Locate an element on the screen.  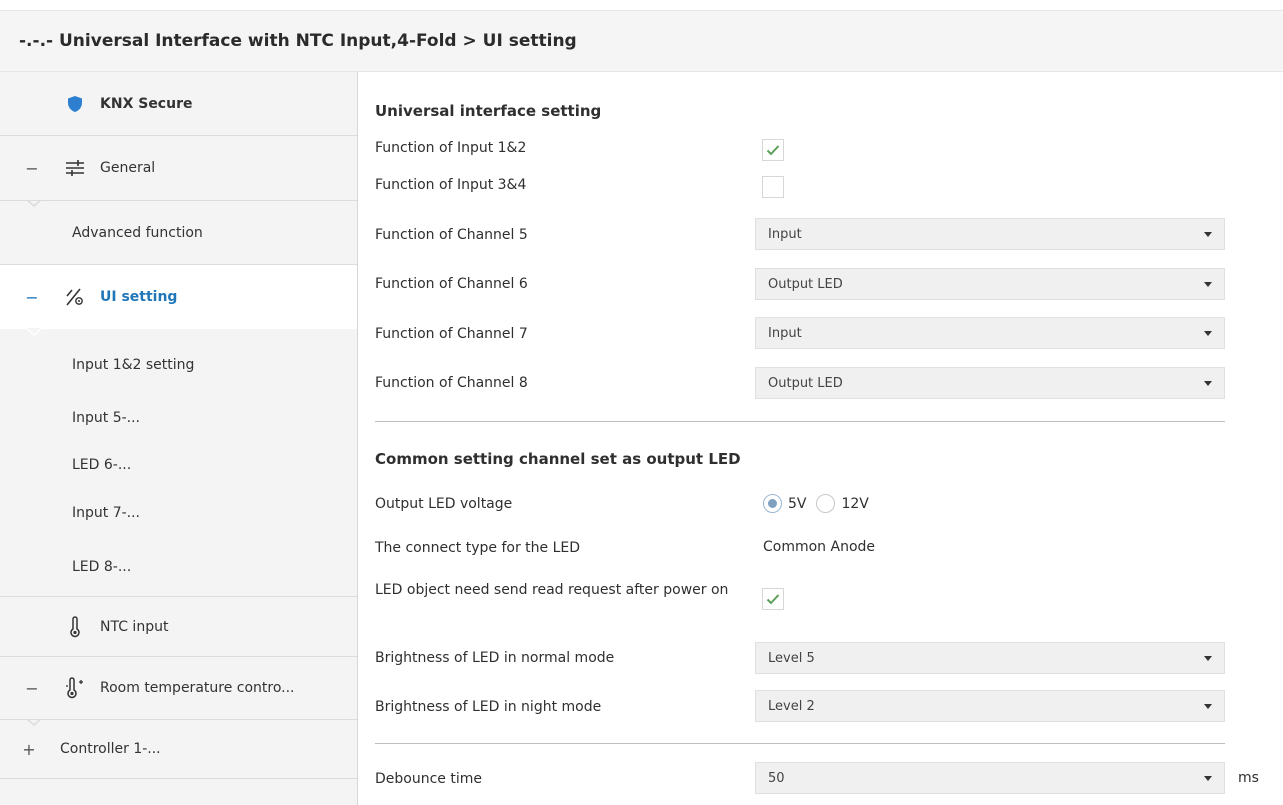
channel-8-label: Function of Channel 8 is located at coordinates (451, 383).